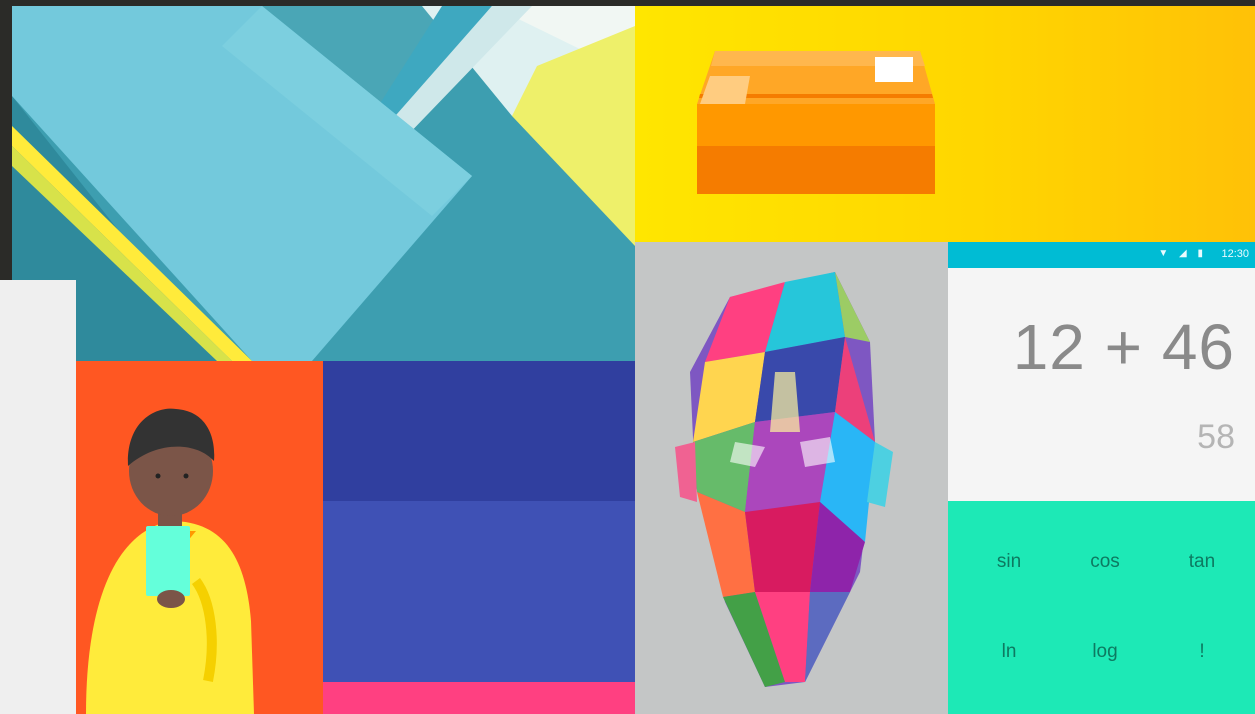 The image size is (1255, 714). What do you see at coordinates (1182, 253) in the screenshot?
I see `status-icons: ▼ ◢ ▮` at bounding box center [1182, 253].